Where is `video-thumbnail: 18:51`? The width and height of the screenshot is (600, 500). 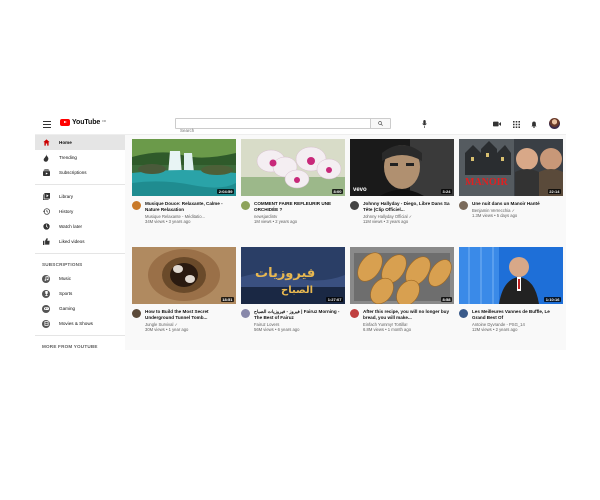 video-thumbnail: 18:51 is located at coordinates (184, 275).